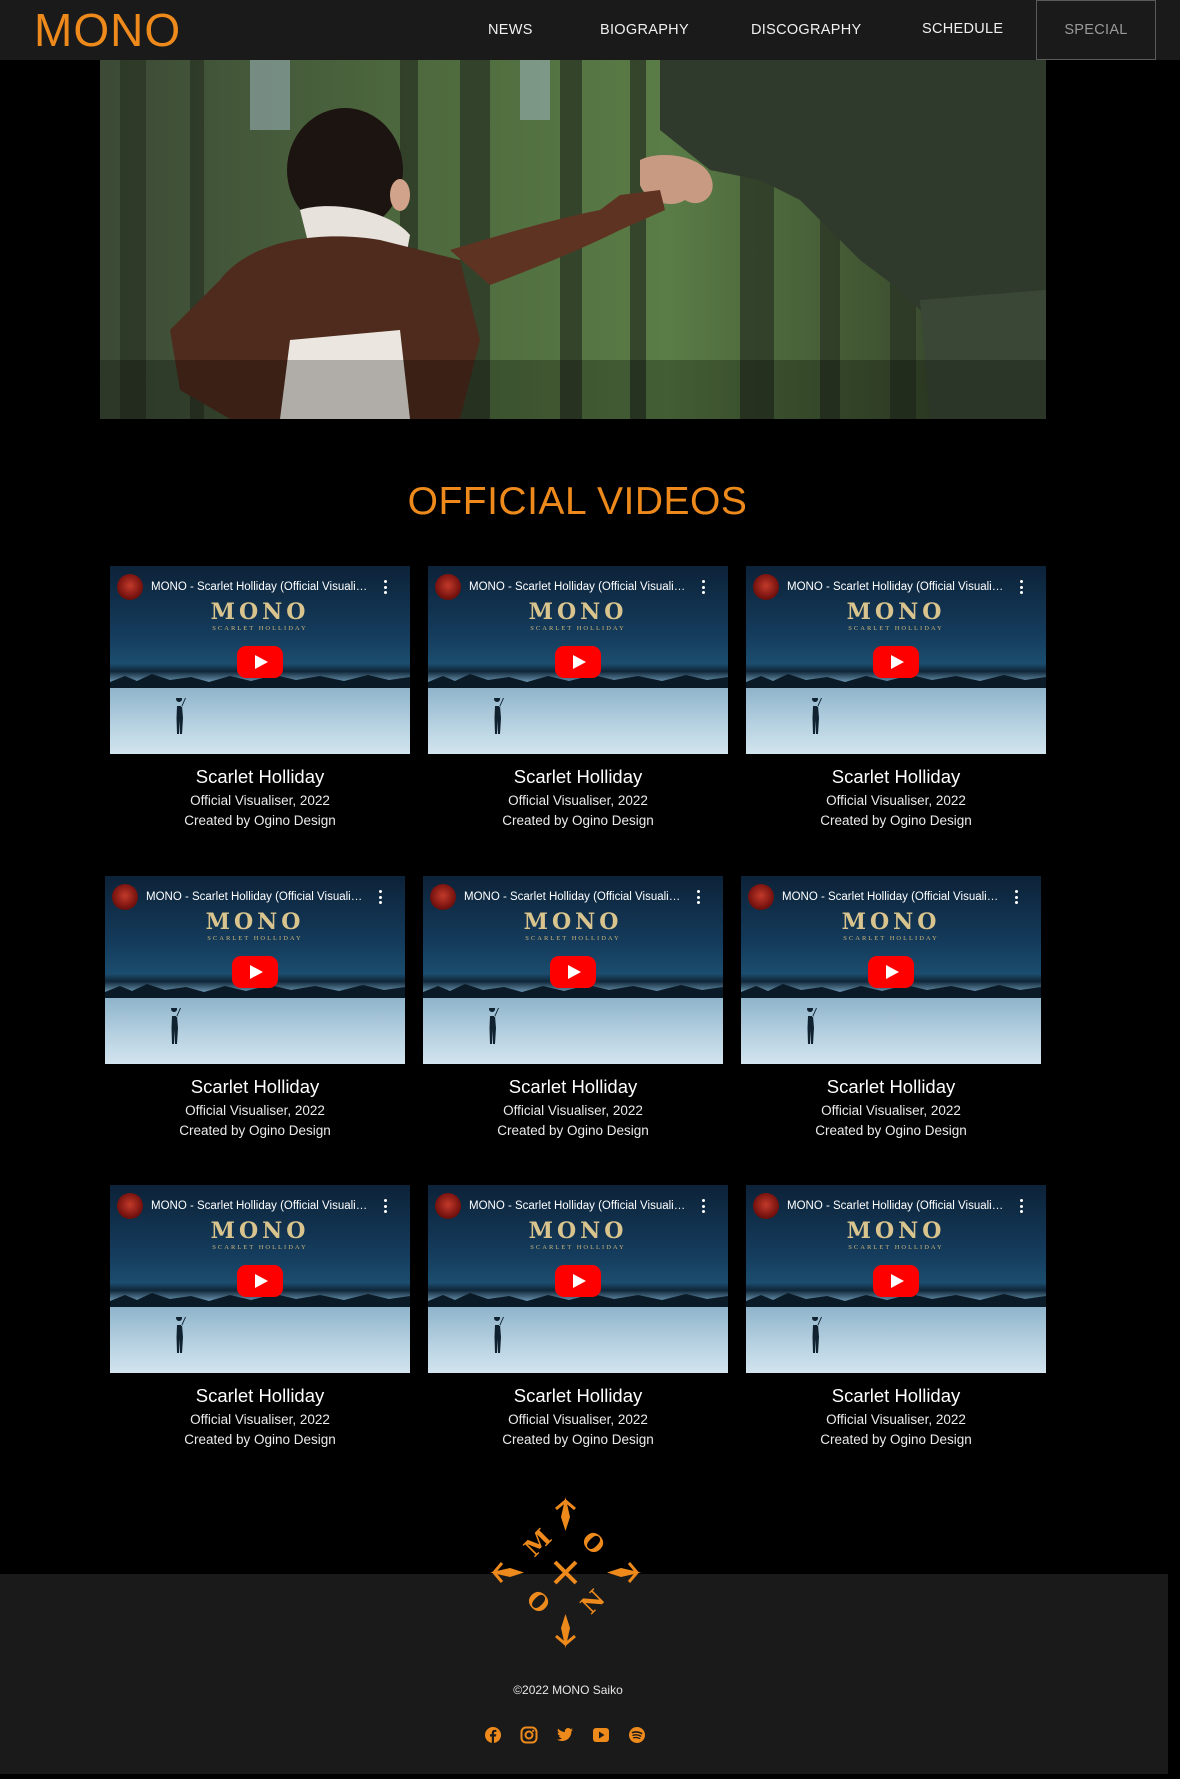 The height and width of the screenshot is (1779, 1180). Describe the element at coordinates (593, 1602) in the screenshot. I see `emblem-letter-n: N` at that location.